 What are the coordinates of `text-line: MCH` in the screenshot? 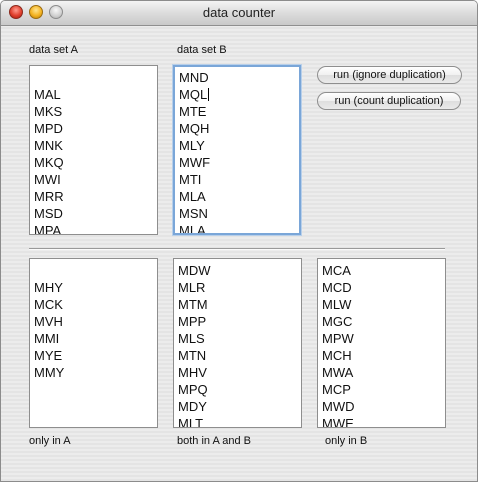 It's located at (337, 355).